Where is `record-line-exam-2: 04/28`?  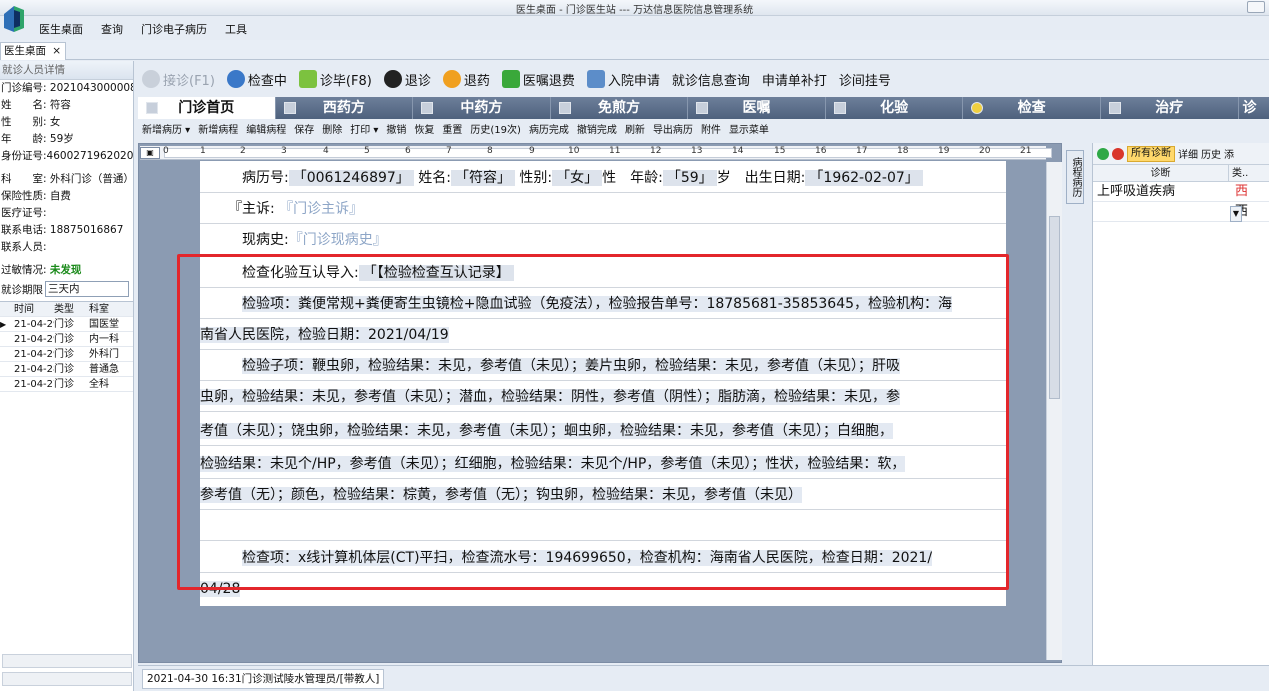 record-line-exam-2: 04/28 is located at coordinates (220, 589).